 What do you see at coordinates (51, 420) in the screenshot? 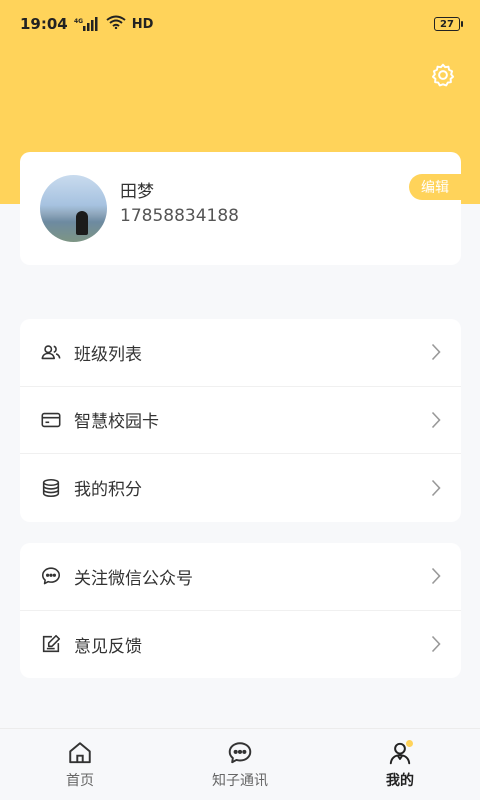
I see `card-icon` at bounding box center [51, 420].